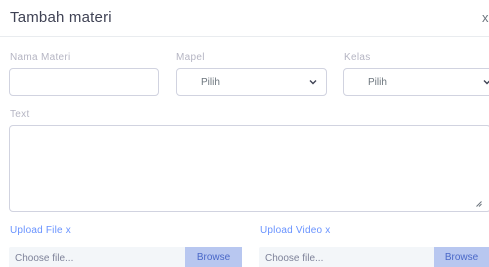 This screenshot has width=489, height=267. I want to click on modal-title: Tambah materi, so click(61, 17).